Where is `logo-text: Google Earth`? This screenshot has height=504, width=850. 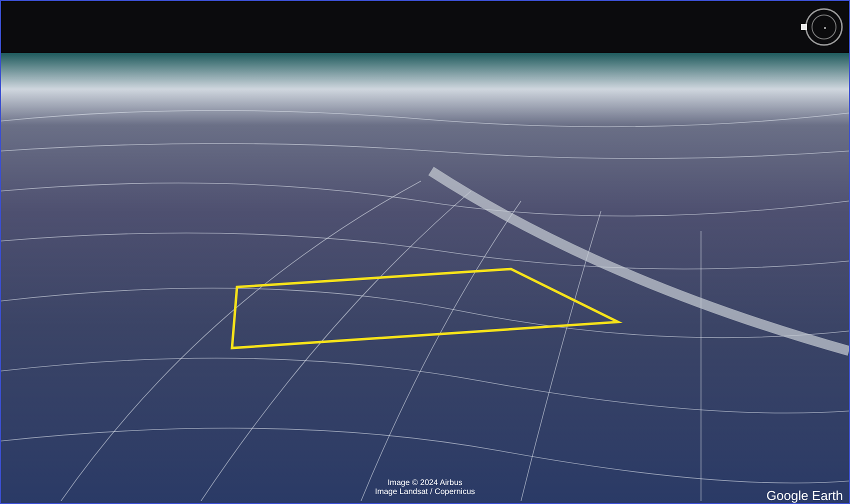
logo-text: Google Earth is located at coordinates (804, 495).